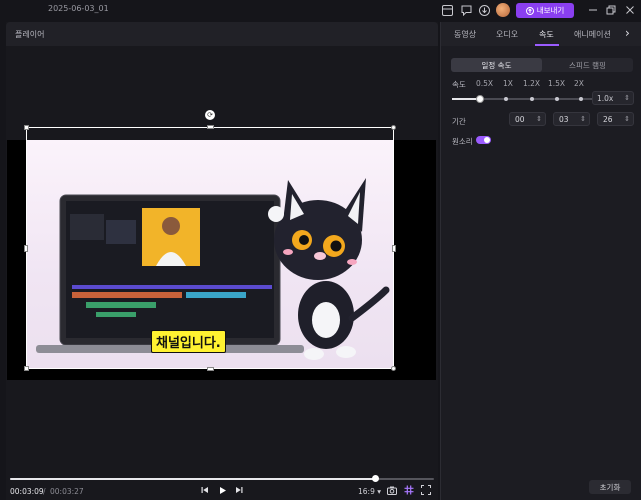  I want to click on resize-handle-top-right, so click(393, 127).